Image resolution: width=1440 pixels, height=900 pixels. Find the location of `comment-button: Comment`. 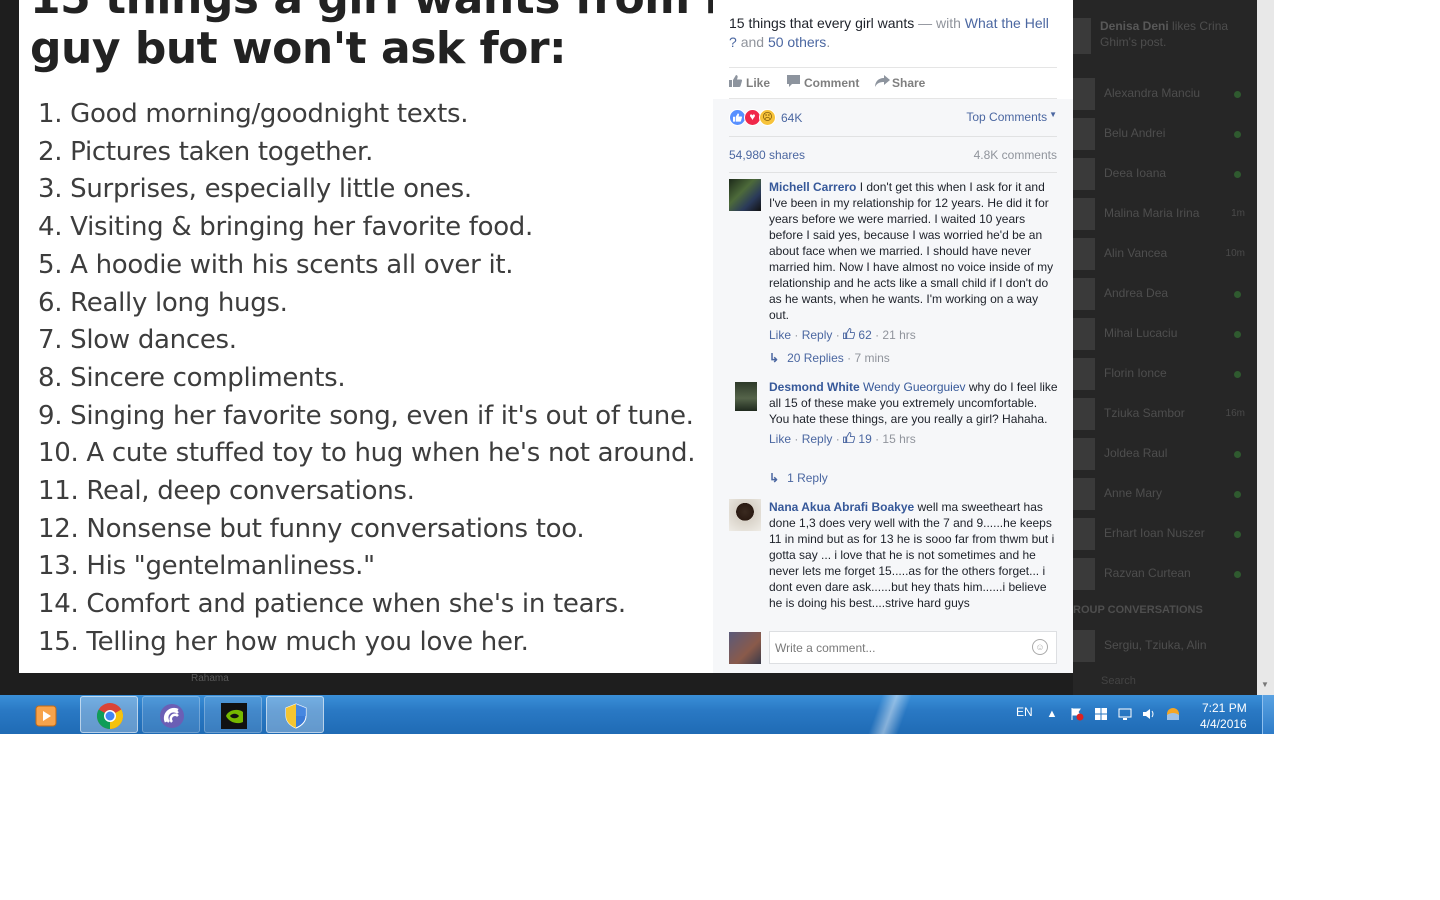

comment-button: Comment is located at coordinates (823, 82).